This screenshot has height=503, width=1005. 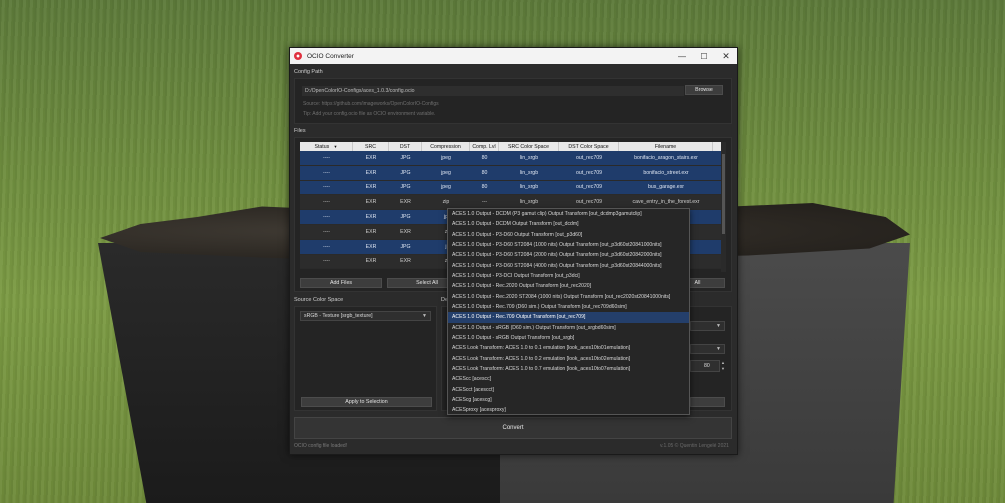 What do you see at coordinates (666, 187) in the screenshot?
I see `cell-filename: bus_garage.exr` at bounding box center [666, 187].